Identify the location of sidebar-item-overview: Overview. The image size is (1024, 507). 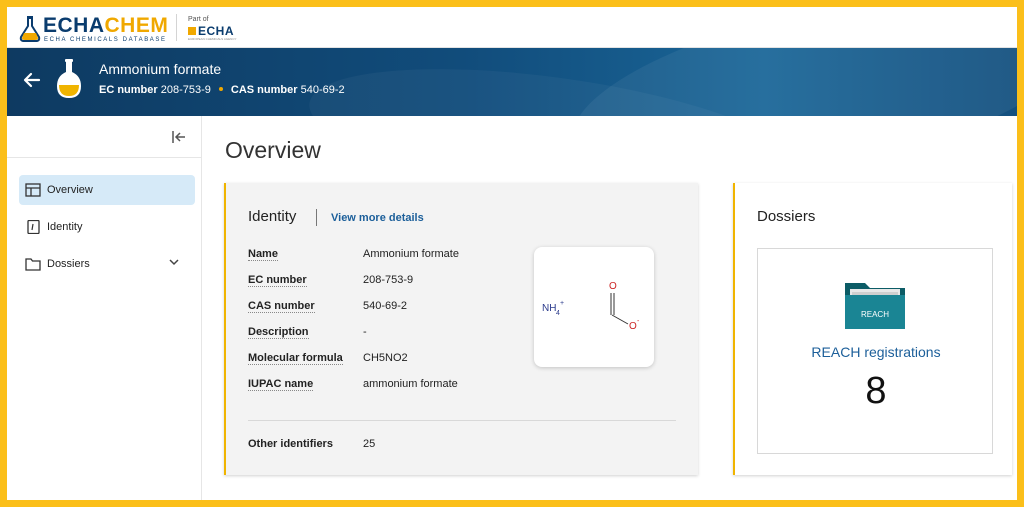
(107, 190).